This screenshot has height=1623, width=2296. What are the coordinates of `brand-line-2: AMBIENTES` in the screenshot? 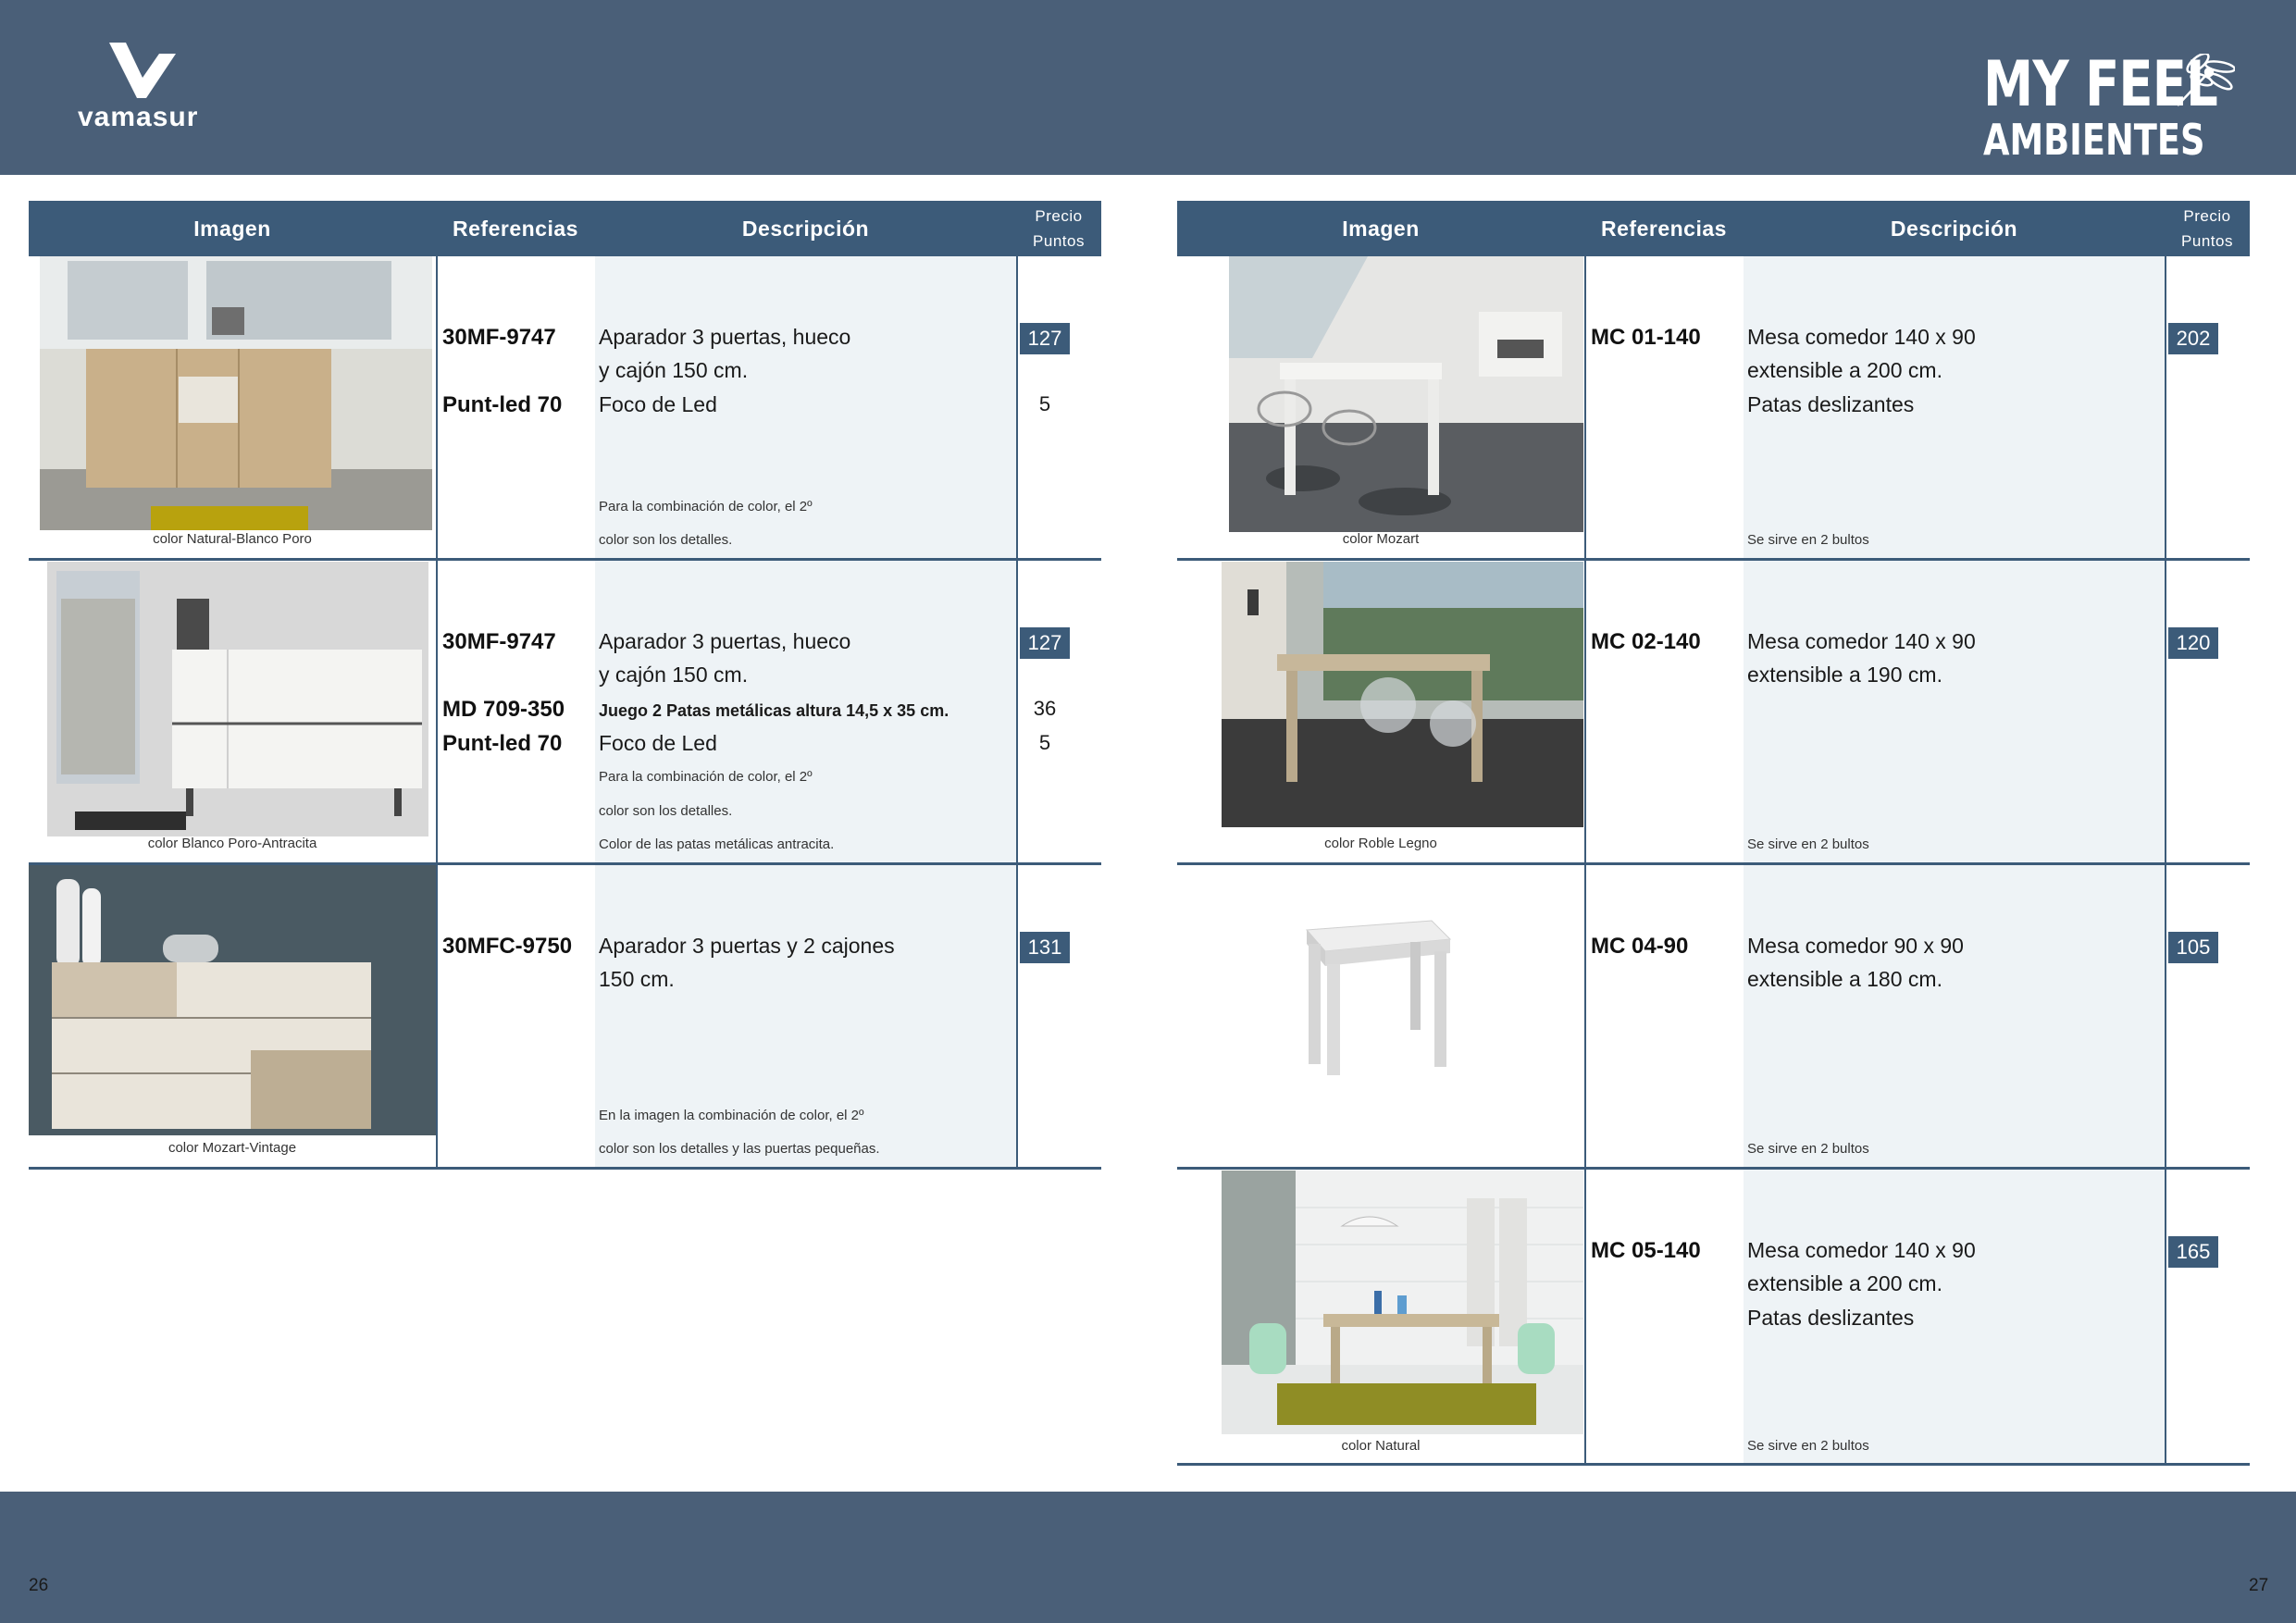 It's located at (2094, 140).